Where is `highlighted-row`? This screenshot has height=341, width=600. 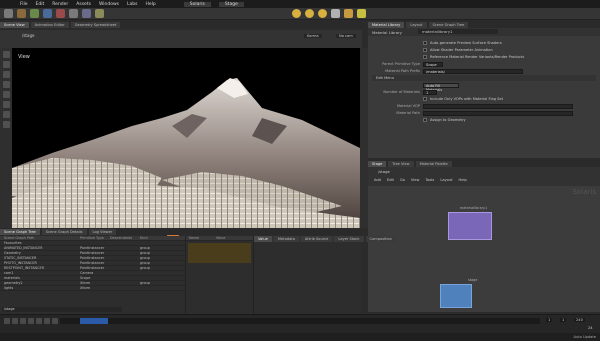
highlighted-row is located at coordinates (219, 253).